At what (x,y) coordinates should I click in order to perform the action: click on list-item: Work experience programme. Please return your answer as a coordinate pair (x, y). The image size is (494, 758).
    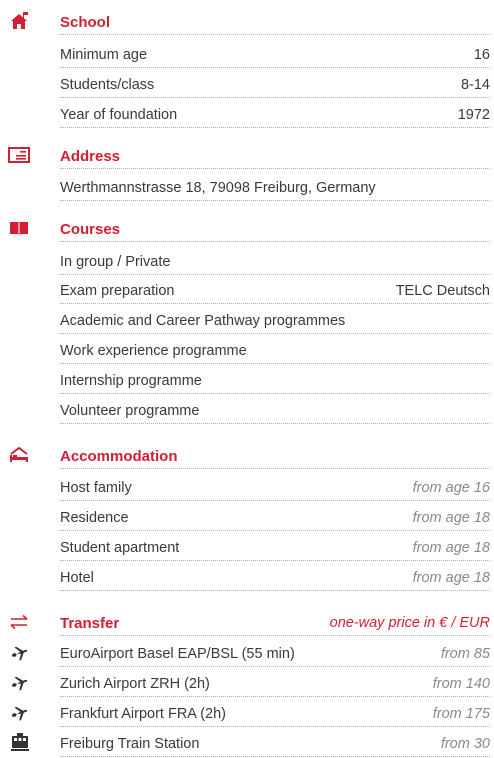
    Looking at the image, I should click on (275, 351).